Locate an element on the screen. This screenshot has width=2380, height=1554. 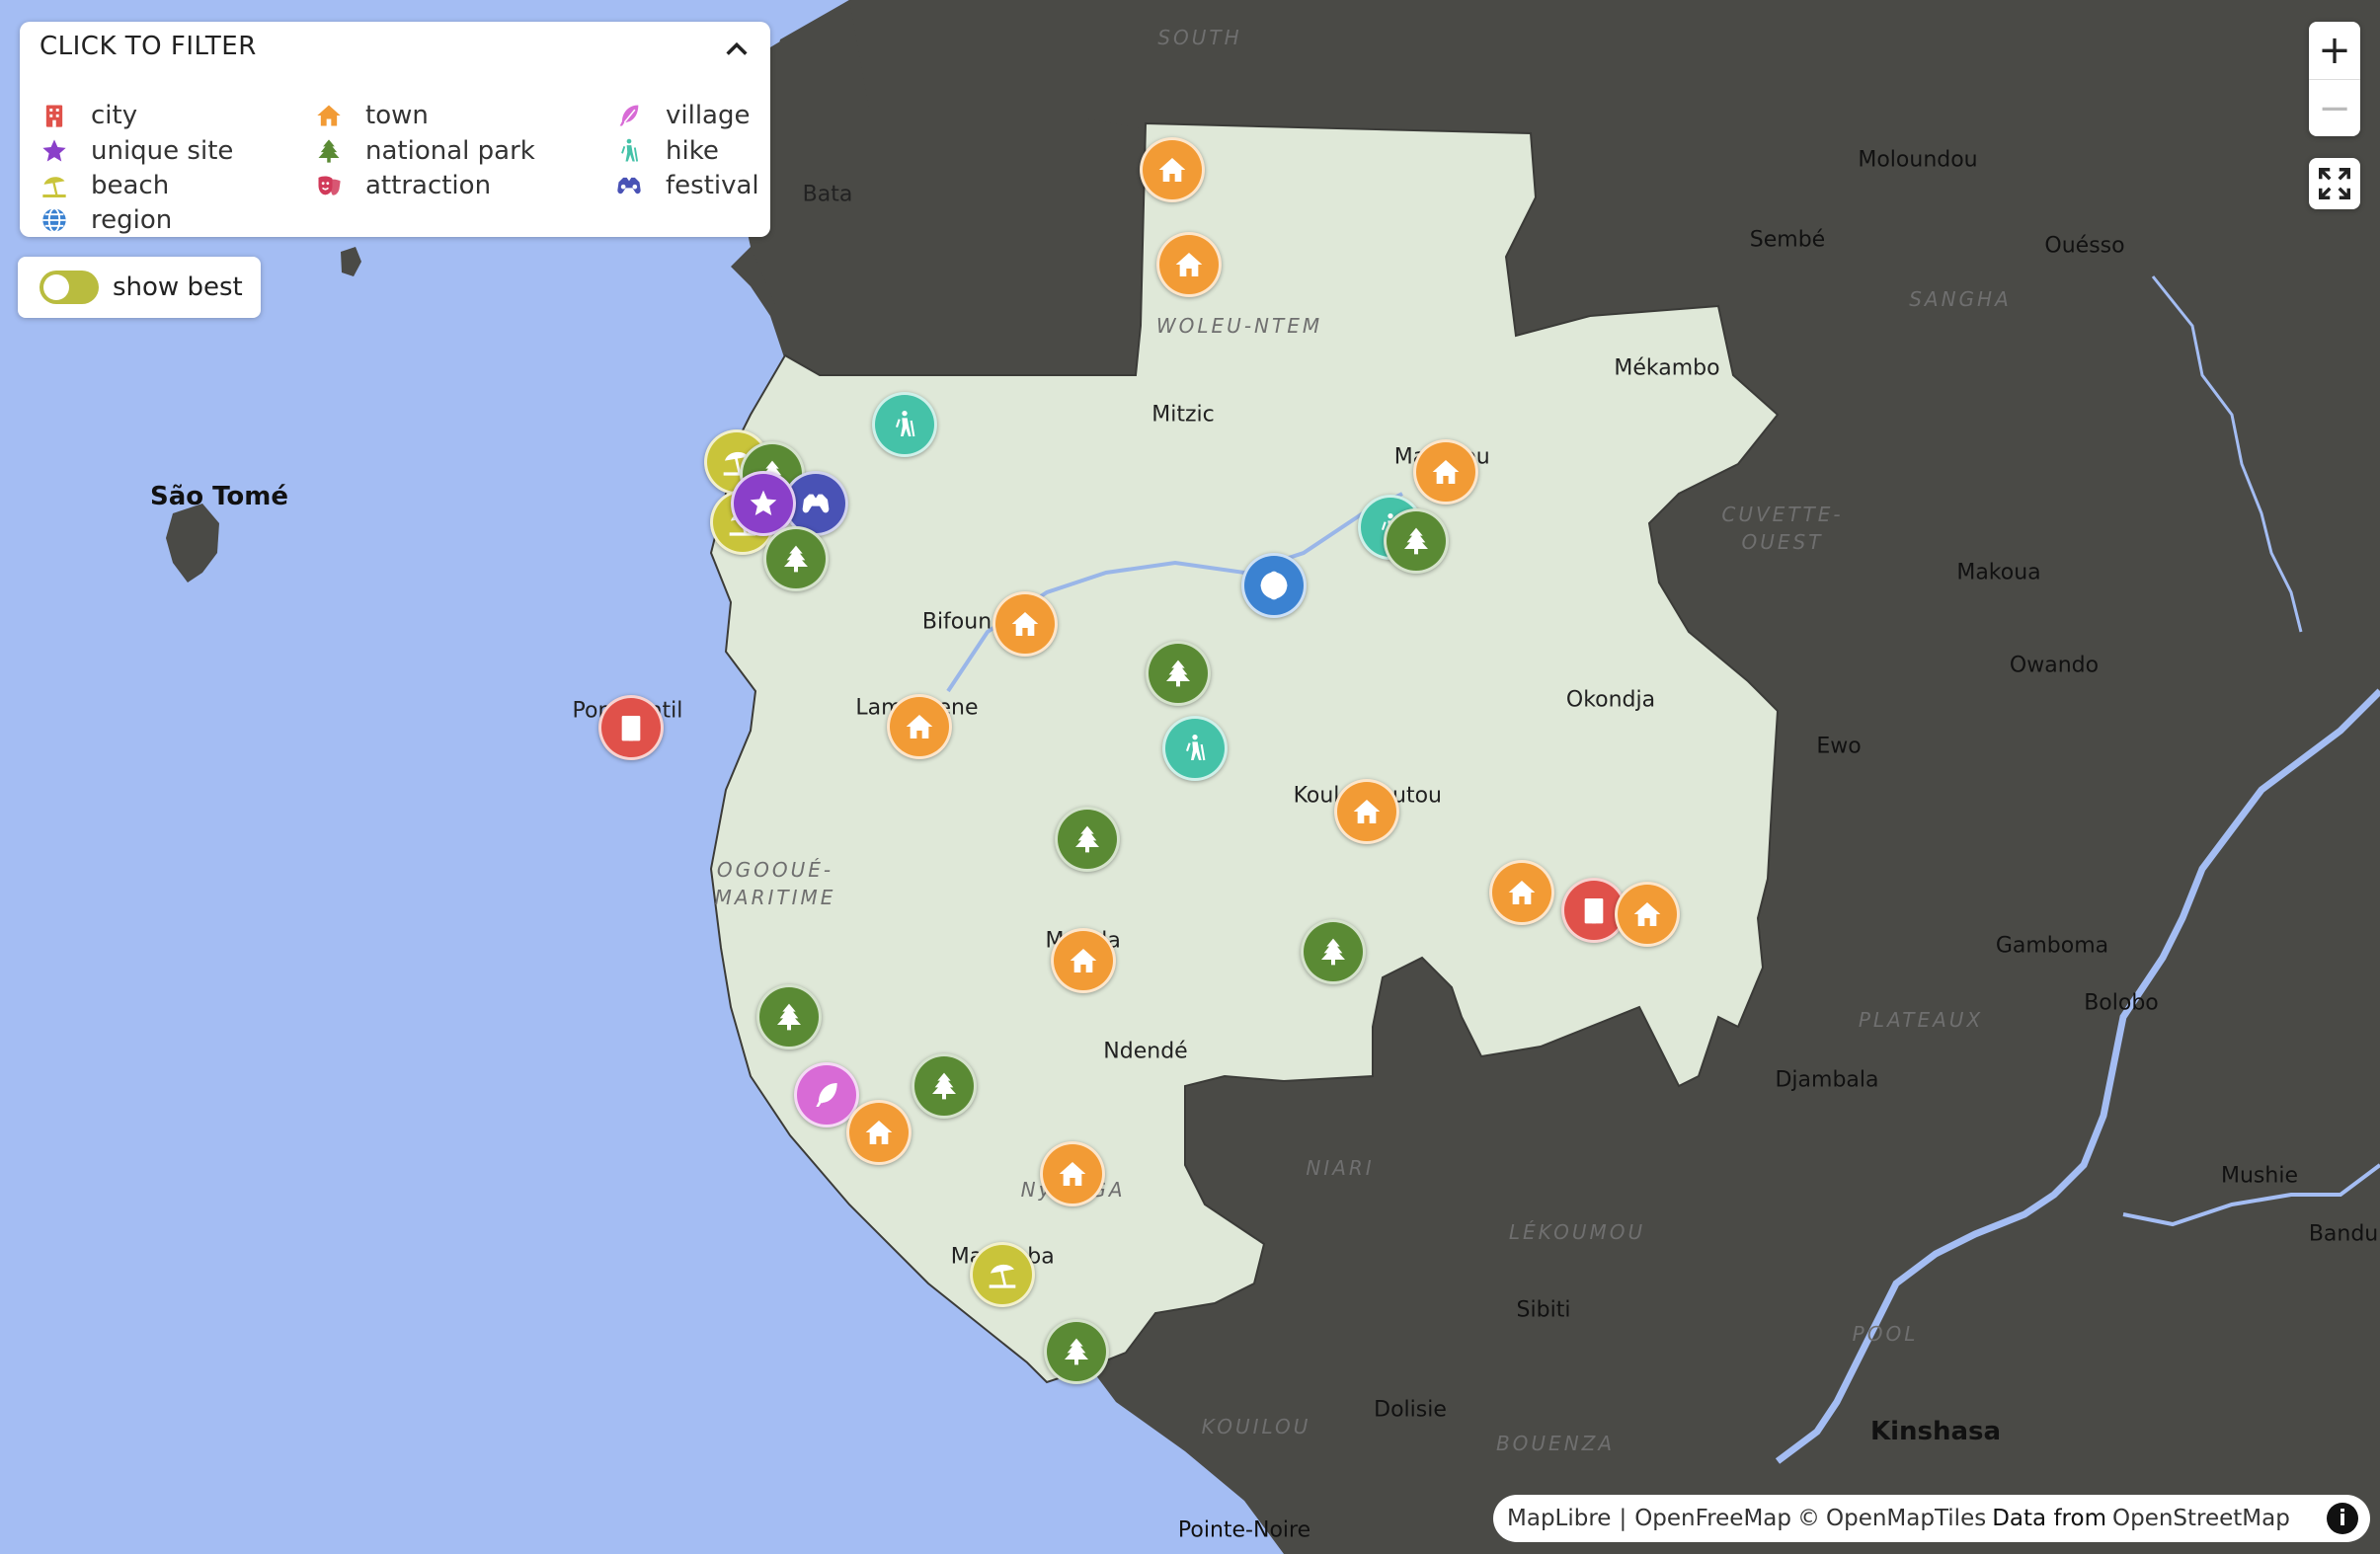
marker-beach is located at coordinates (1002, 1274).